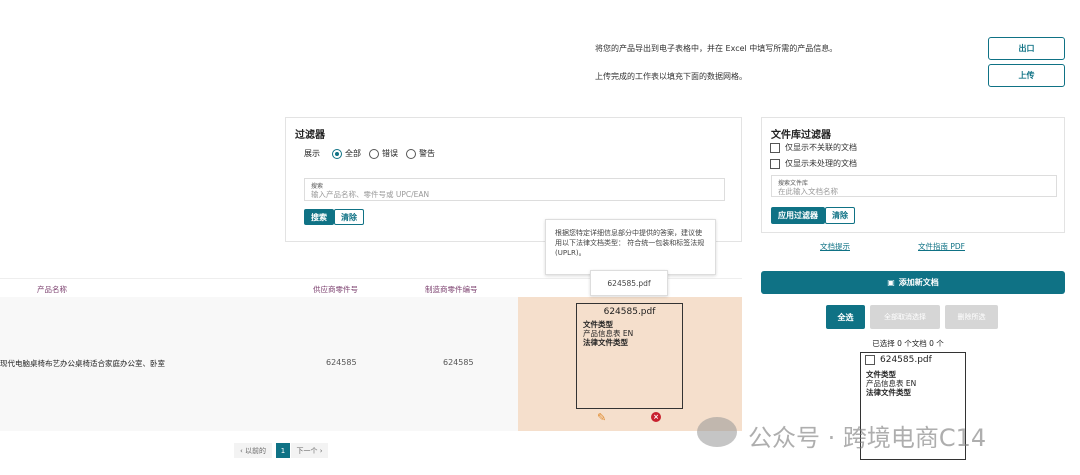  I want to click on radio-error: 错误, so click(383, 153).